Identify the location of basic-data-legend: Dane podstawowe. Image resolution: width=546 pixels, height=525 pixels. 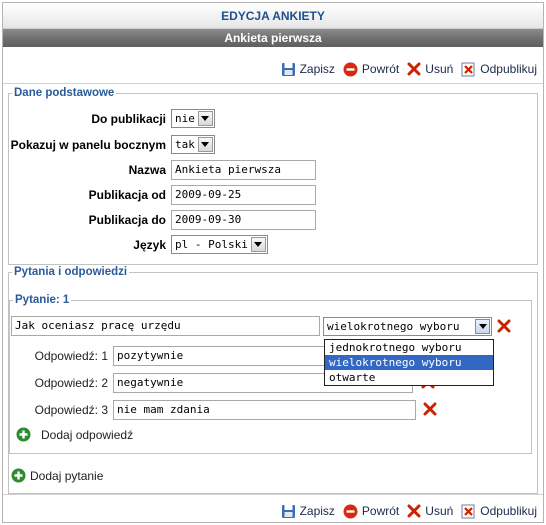
(64, 93).